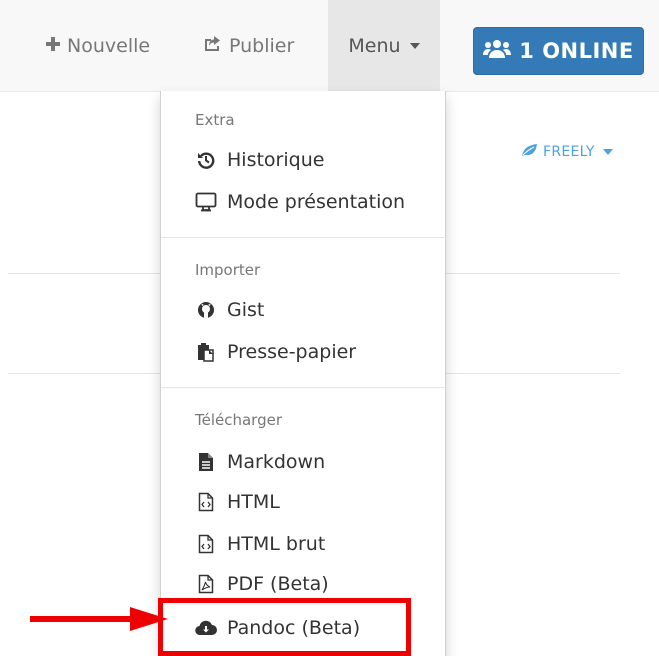 Image resolution: width=659 pixels, height=656 pixels. I want to click on plus-icon, so click(53, 46).